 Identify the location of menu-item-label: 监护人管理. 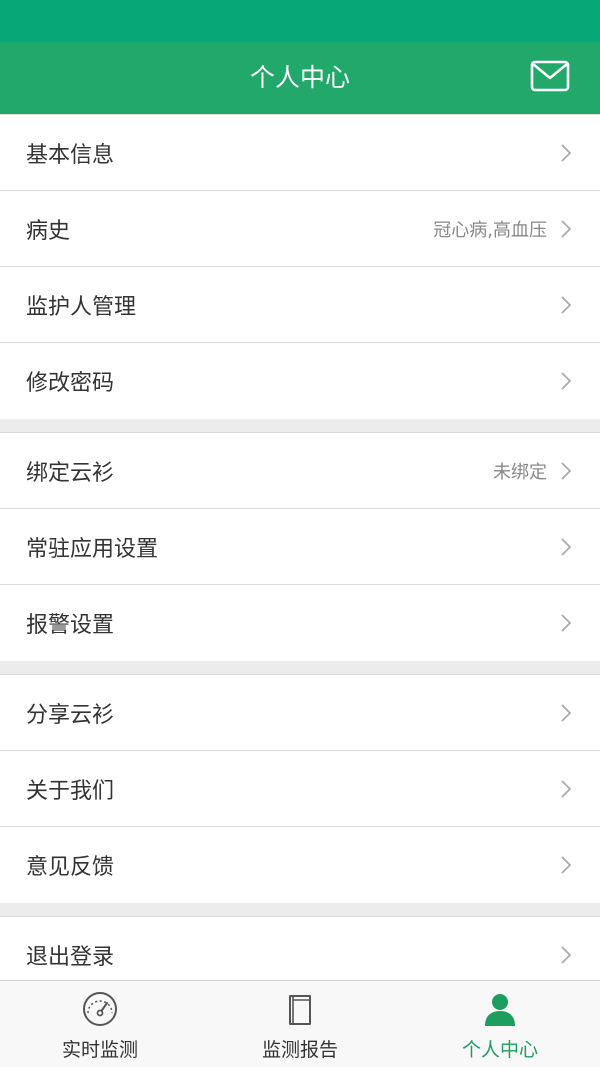
(81, 307).